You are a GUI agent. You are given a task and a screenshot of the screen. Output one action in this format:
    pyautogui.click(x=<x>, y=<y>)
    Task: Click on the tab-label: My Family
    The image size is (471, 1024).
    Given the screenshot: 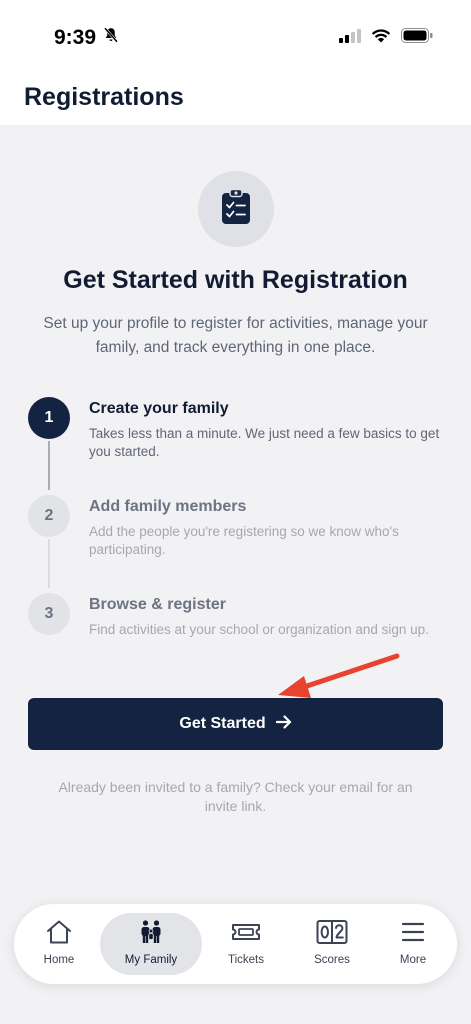 What is the action you would take?
    pyautogui.click(x=151, y=960)
    